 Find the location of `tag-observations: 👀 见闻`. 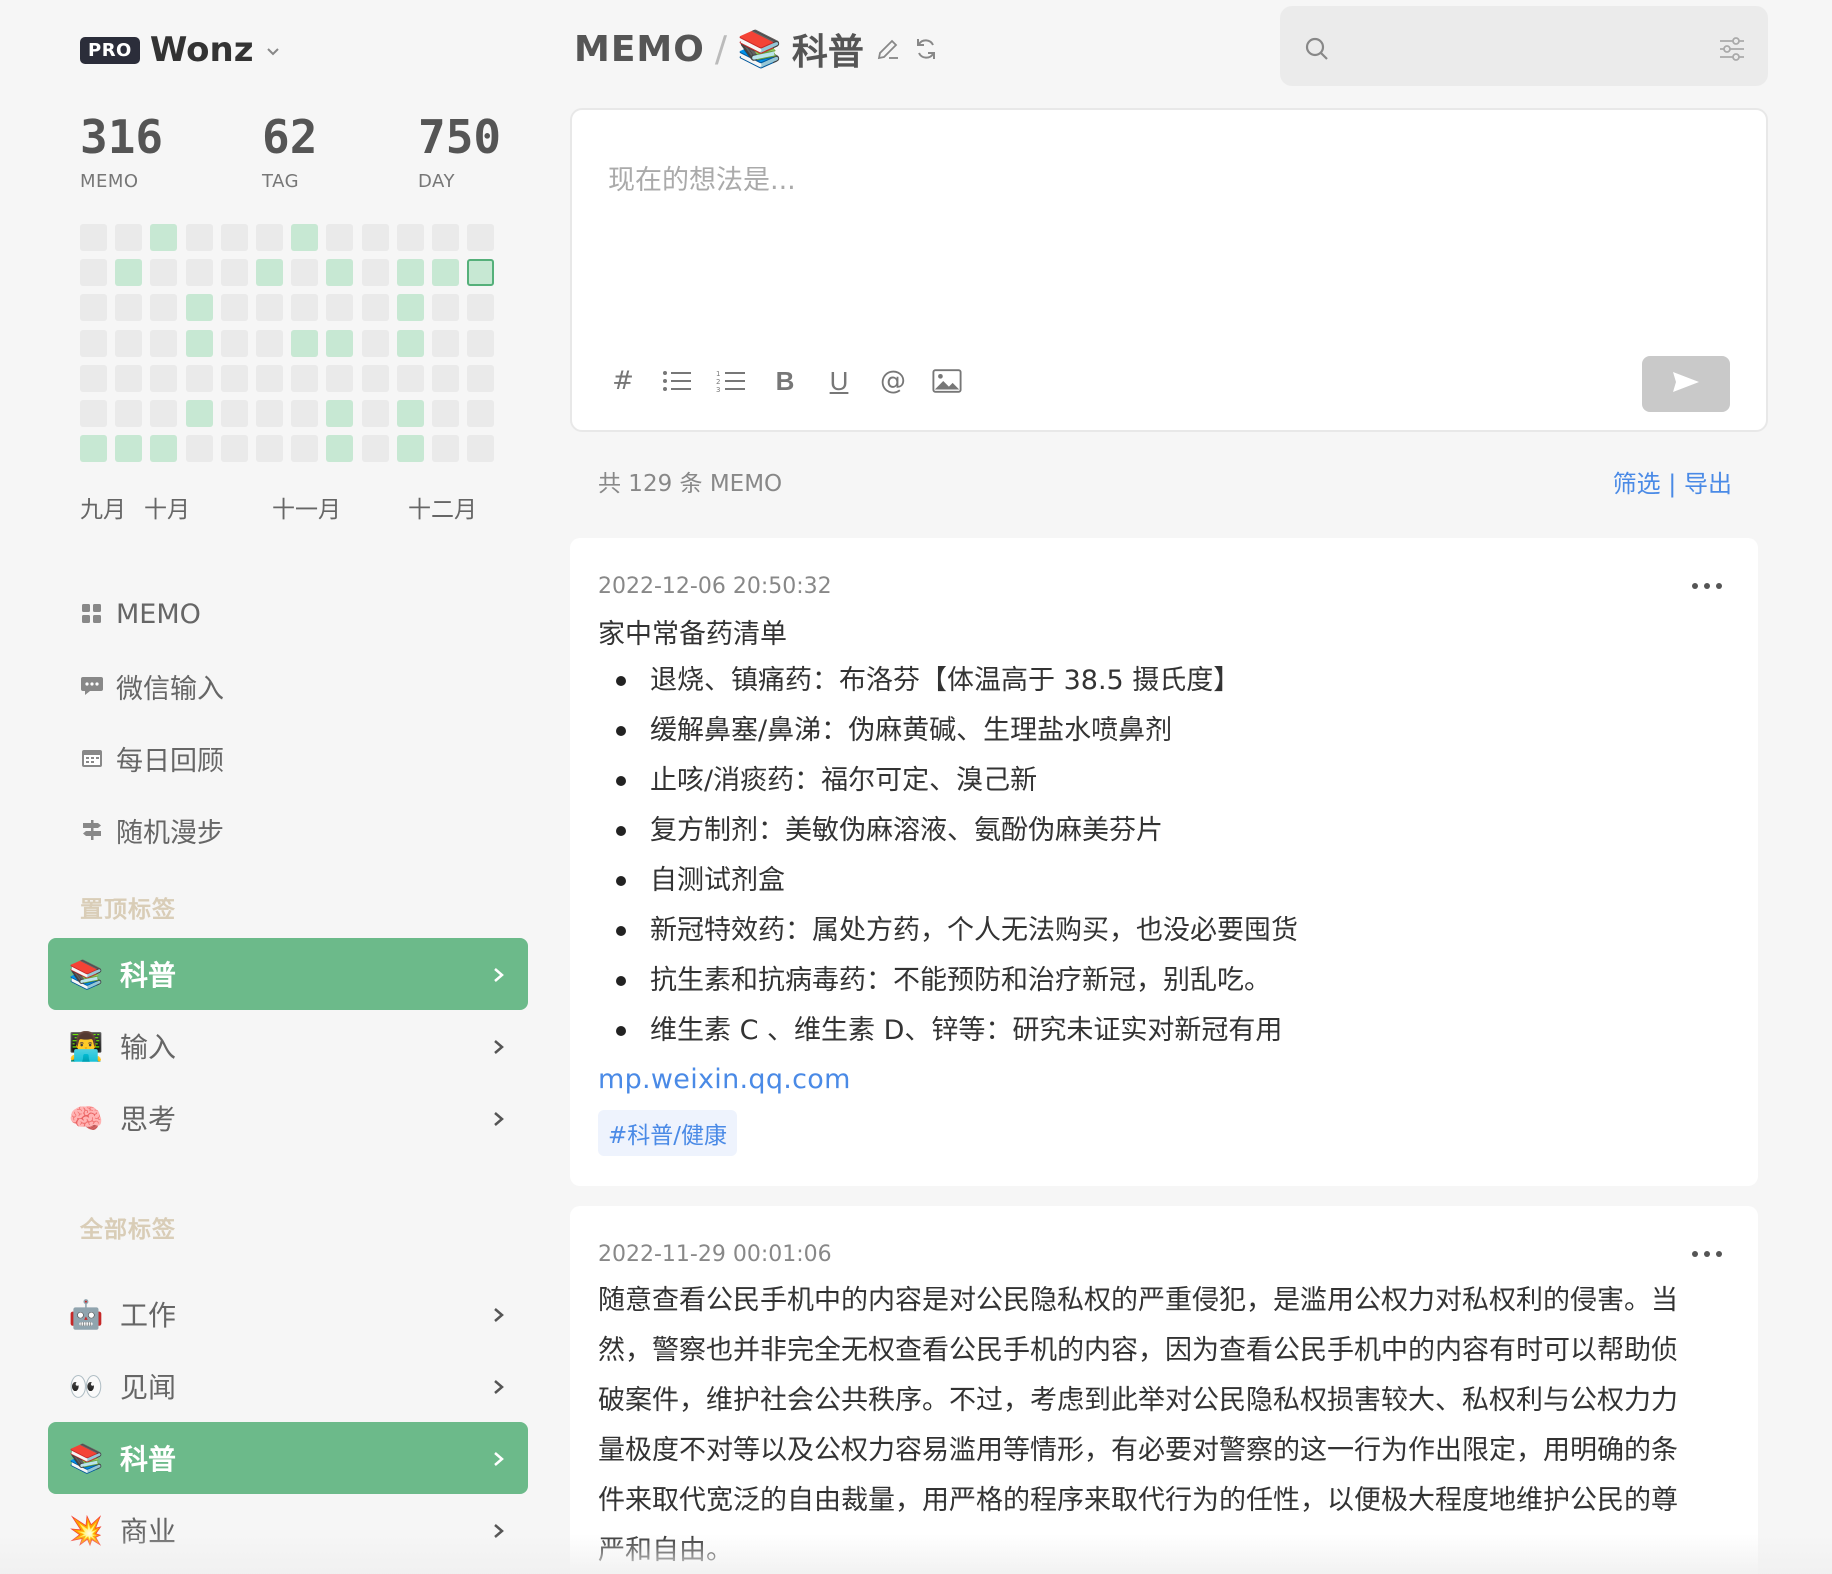

tag-observations: 👀 见闻 is located at coordinates (288, 1386).